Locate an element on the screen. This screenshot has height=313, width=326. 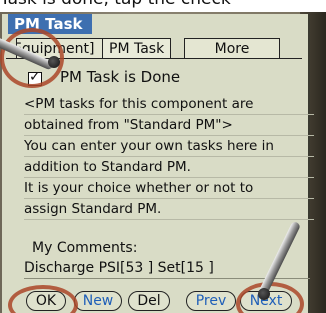
description-line: <PM tasks for this component are is located at coordinates (169, 104).